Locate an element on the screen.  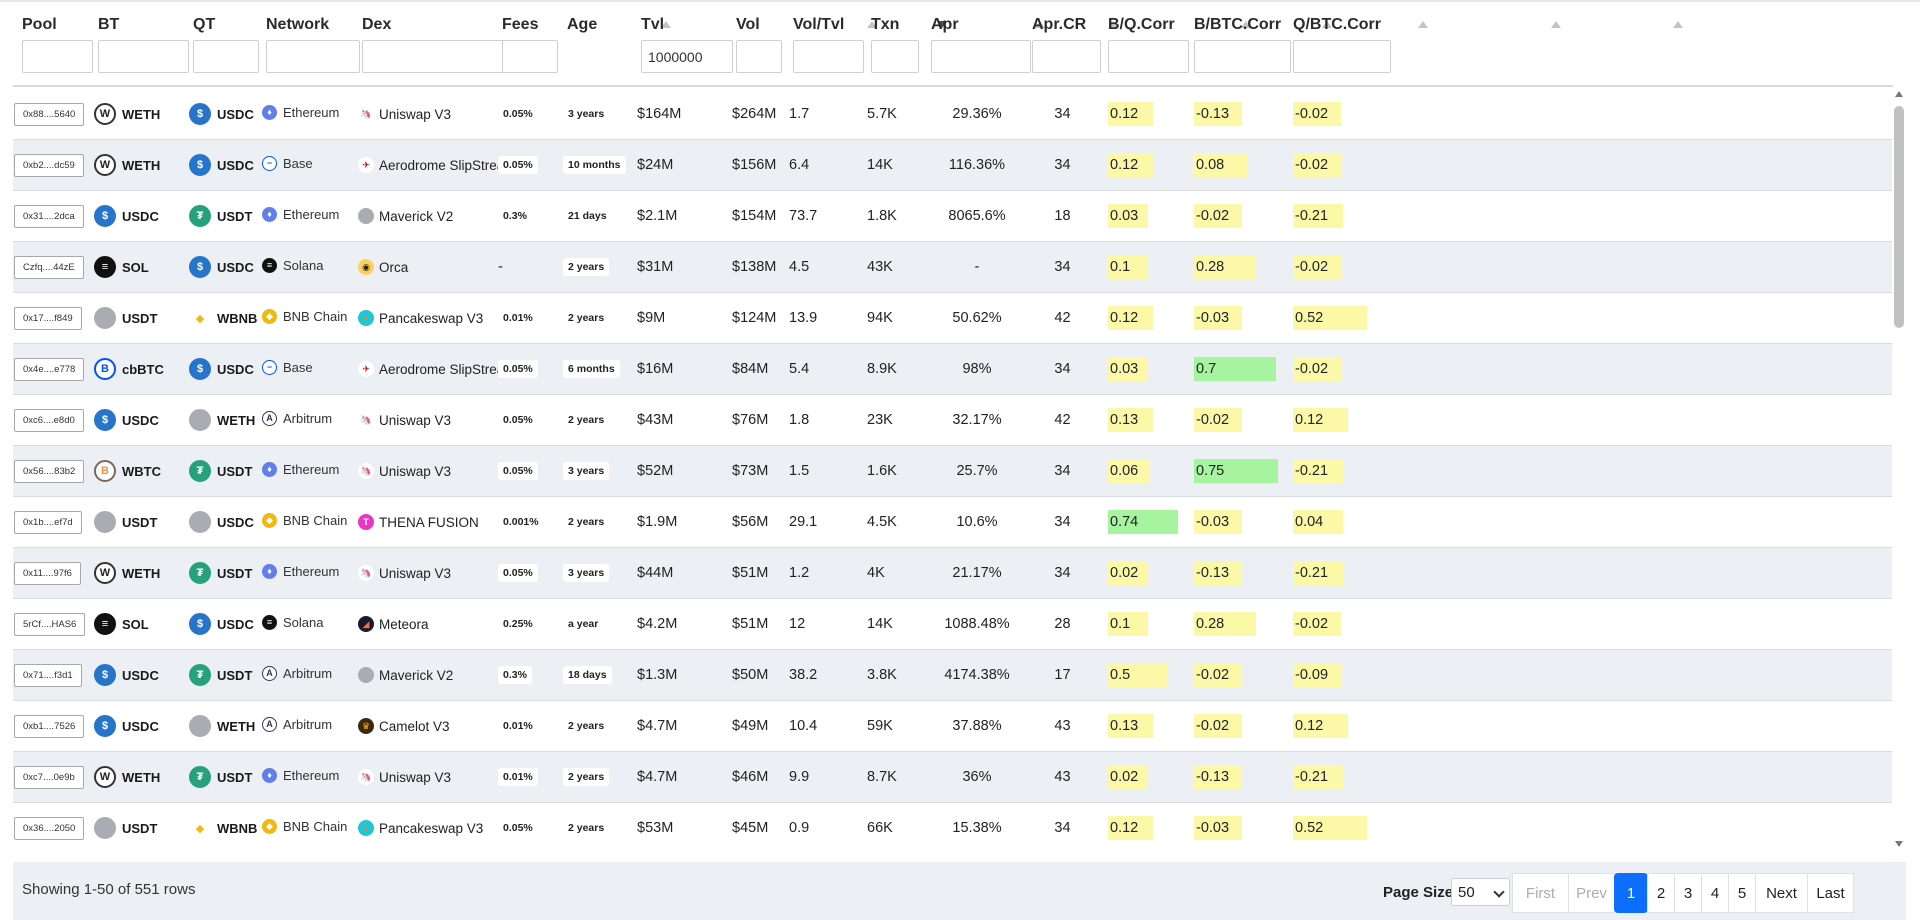
scroll-up-icon is located at coordinates (1899, 94).